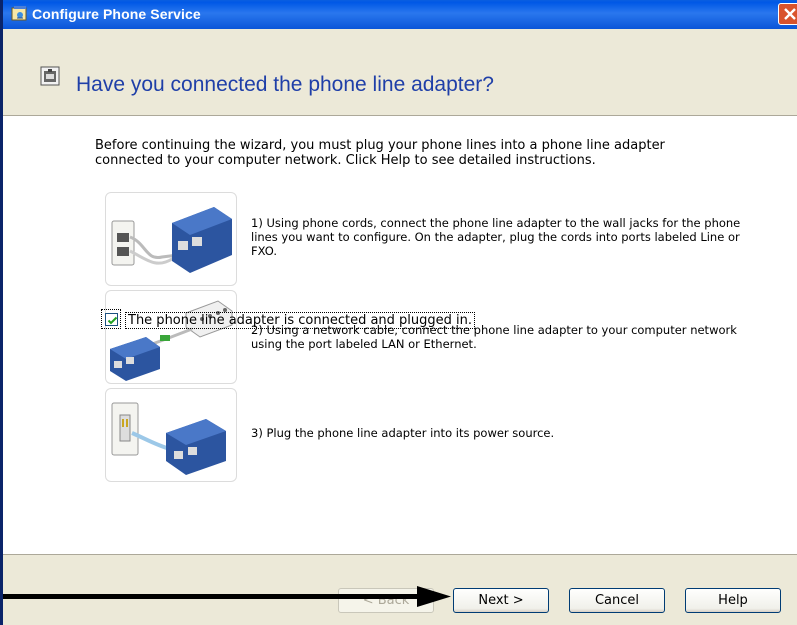  What do you see at coordinates (733, 600) in the screenshot?
I see `help-button: Help` at bounding box center [733, 600].